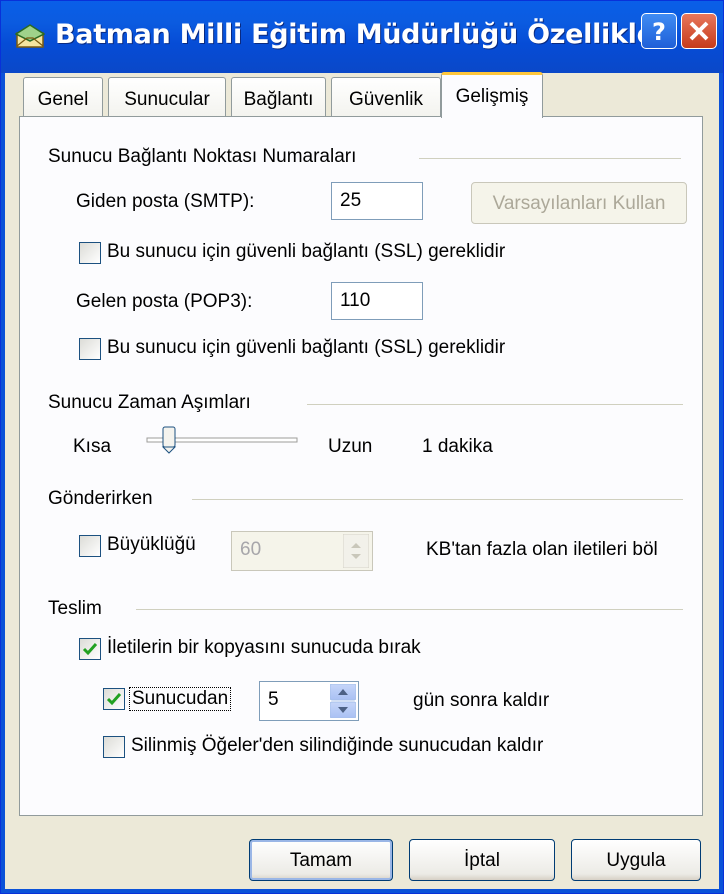 The image size is (724, 894). I want to click on pop3-port-input: 110, so click(377, 301).